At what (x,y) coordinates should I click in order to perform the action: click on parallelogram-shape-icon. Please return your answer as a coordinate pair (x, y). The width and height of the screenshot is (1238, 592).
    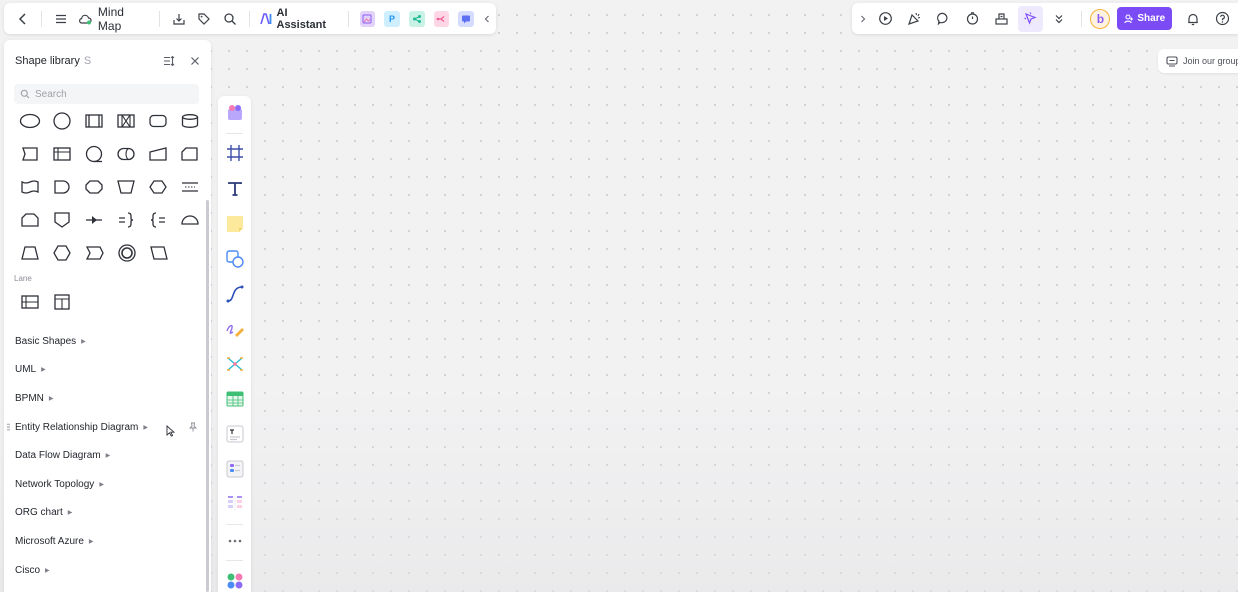
    Looking at the image, I should click on (159, 253).